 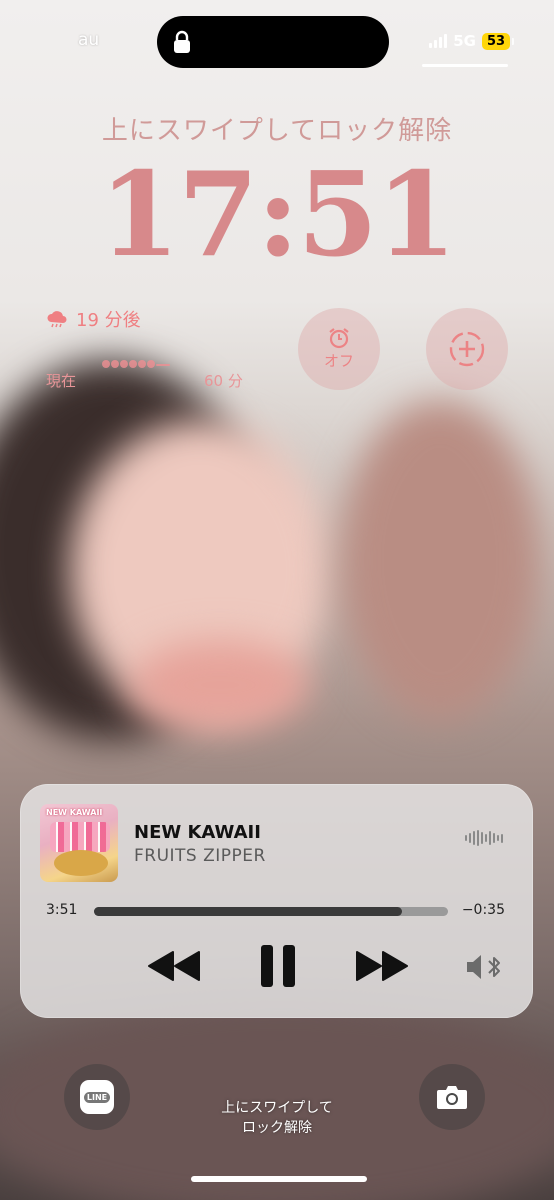 What do you see at coordinates (277, 1118) in the screenshot?
I see `swipe-up-hint: 上にスワイプして ロック解除` at bounding box center [277, 1118].